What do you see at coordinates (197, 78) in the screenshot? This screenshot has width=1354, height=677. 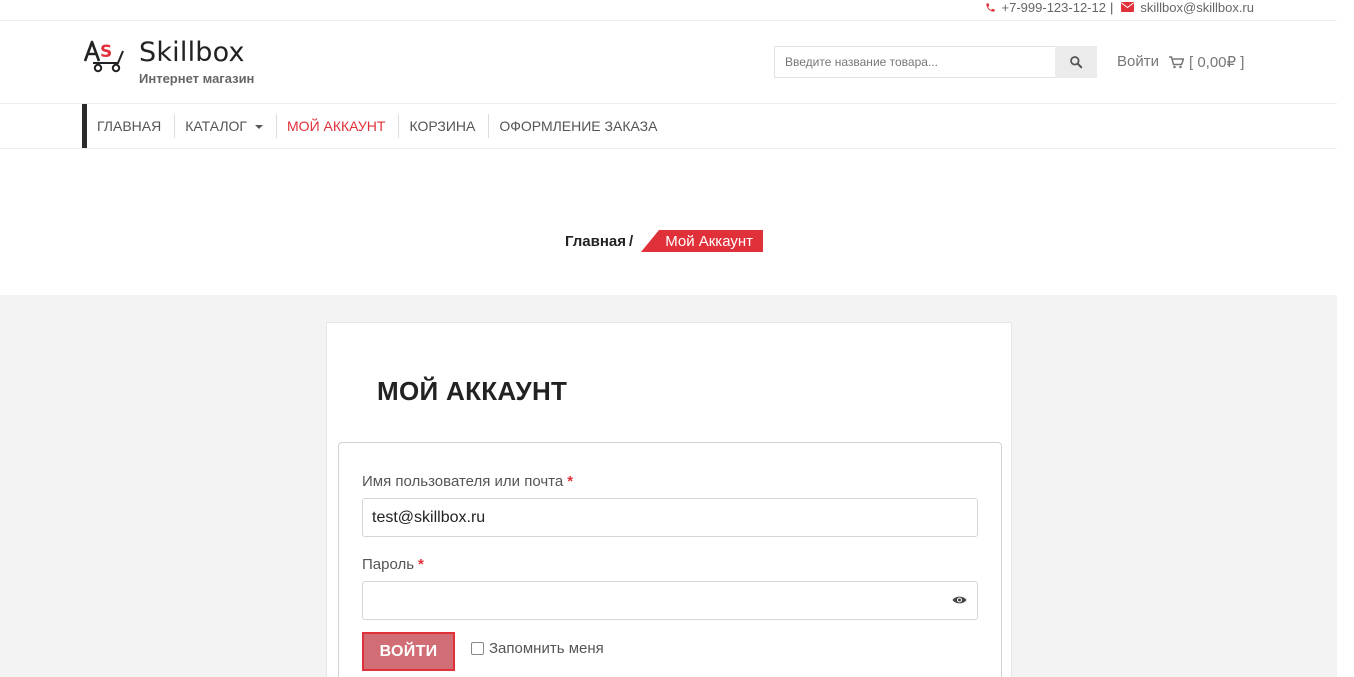 I see `brand-tagline: Интернет магазин` at bounding box center [197, 78].